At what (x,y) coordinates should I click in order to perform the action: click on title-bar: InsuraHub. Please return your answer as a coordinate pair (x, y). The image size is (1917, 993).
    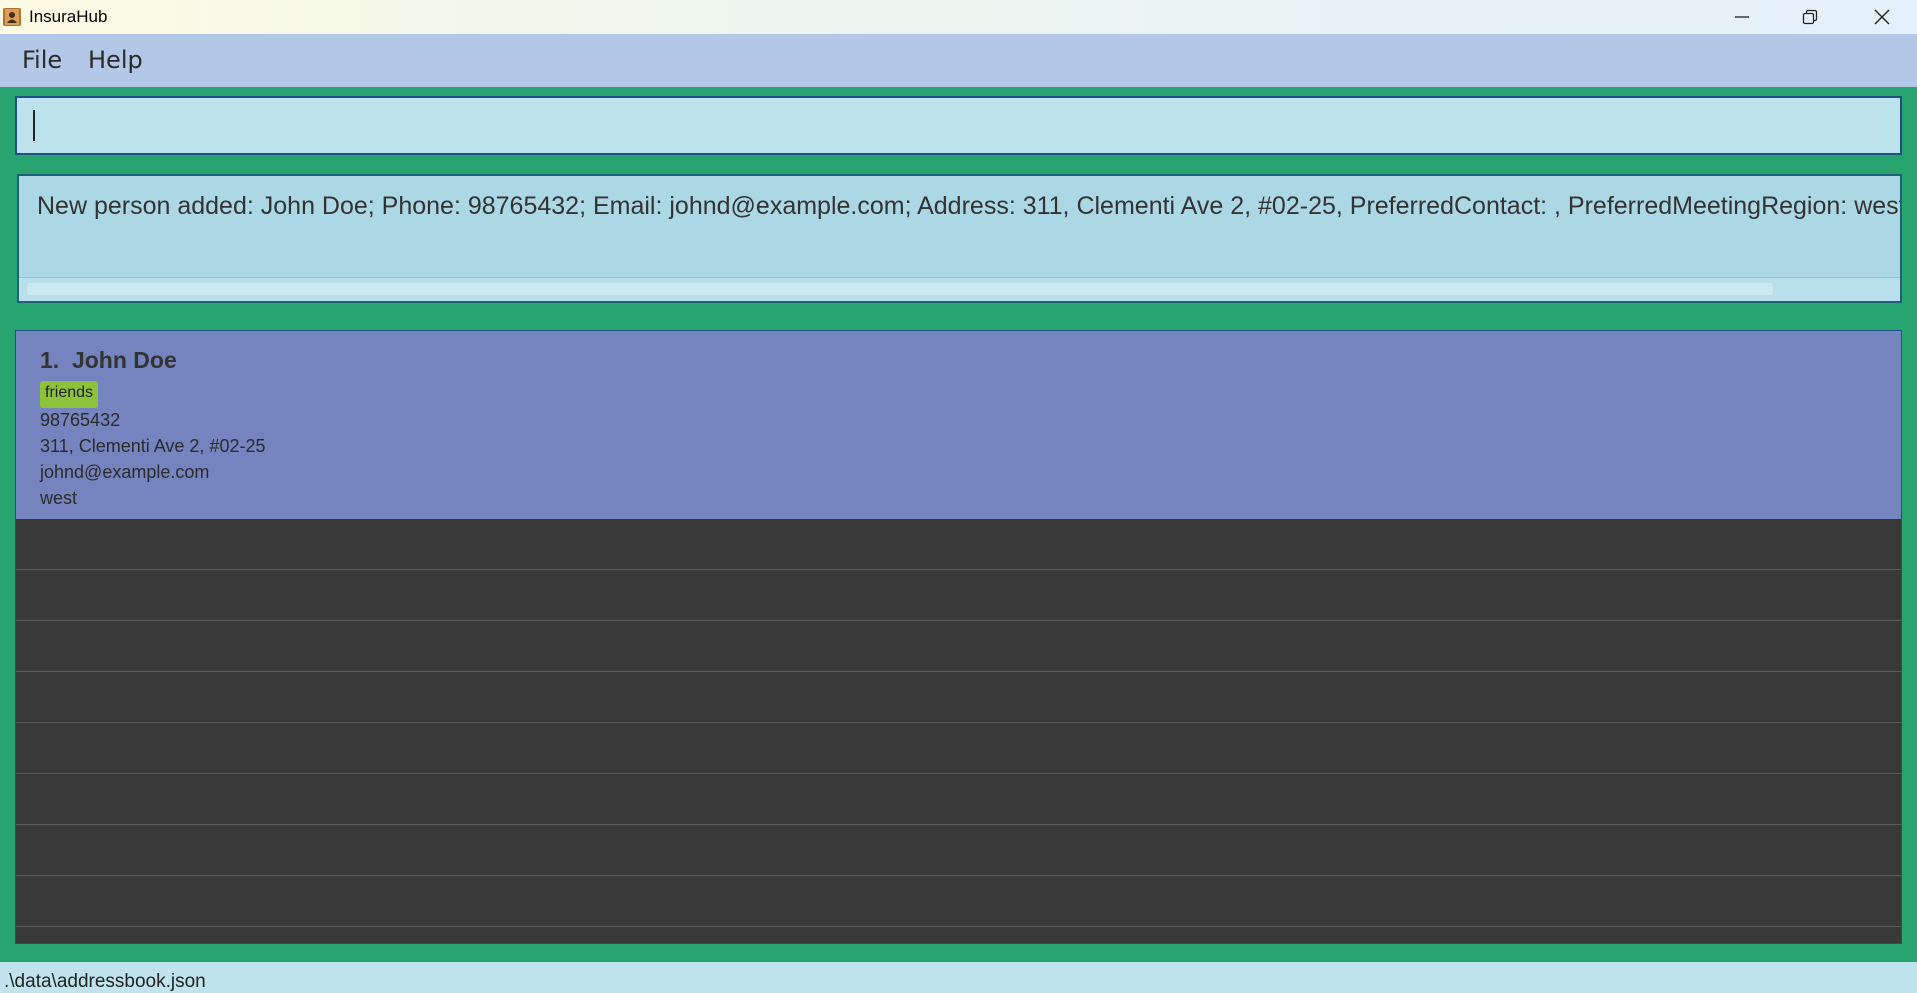
    Looking at the image, I should click on (958, 17).